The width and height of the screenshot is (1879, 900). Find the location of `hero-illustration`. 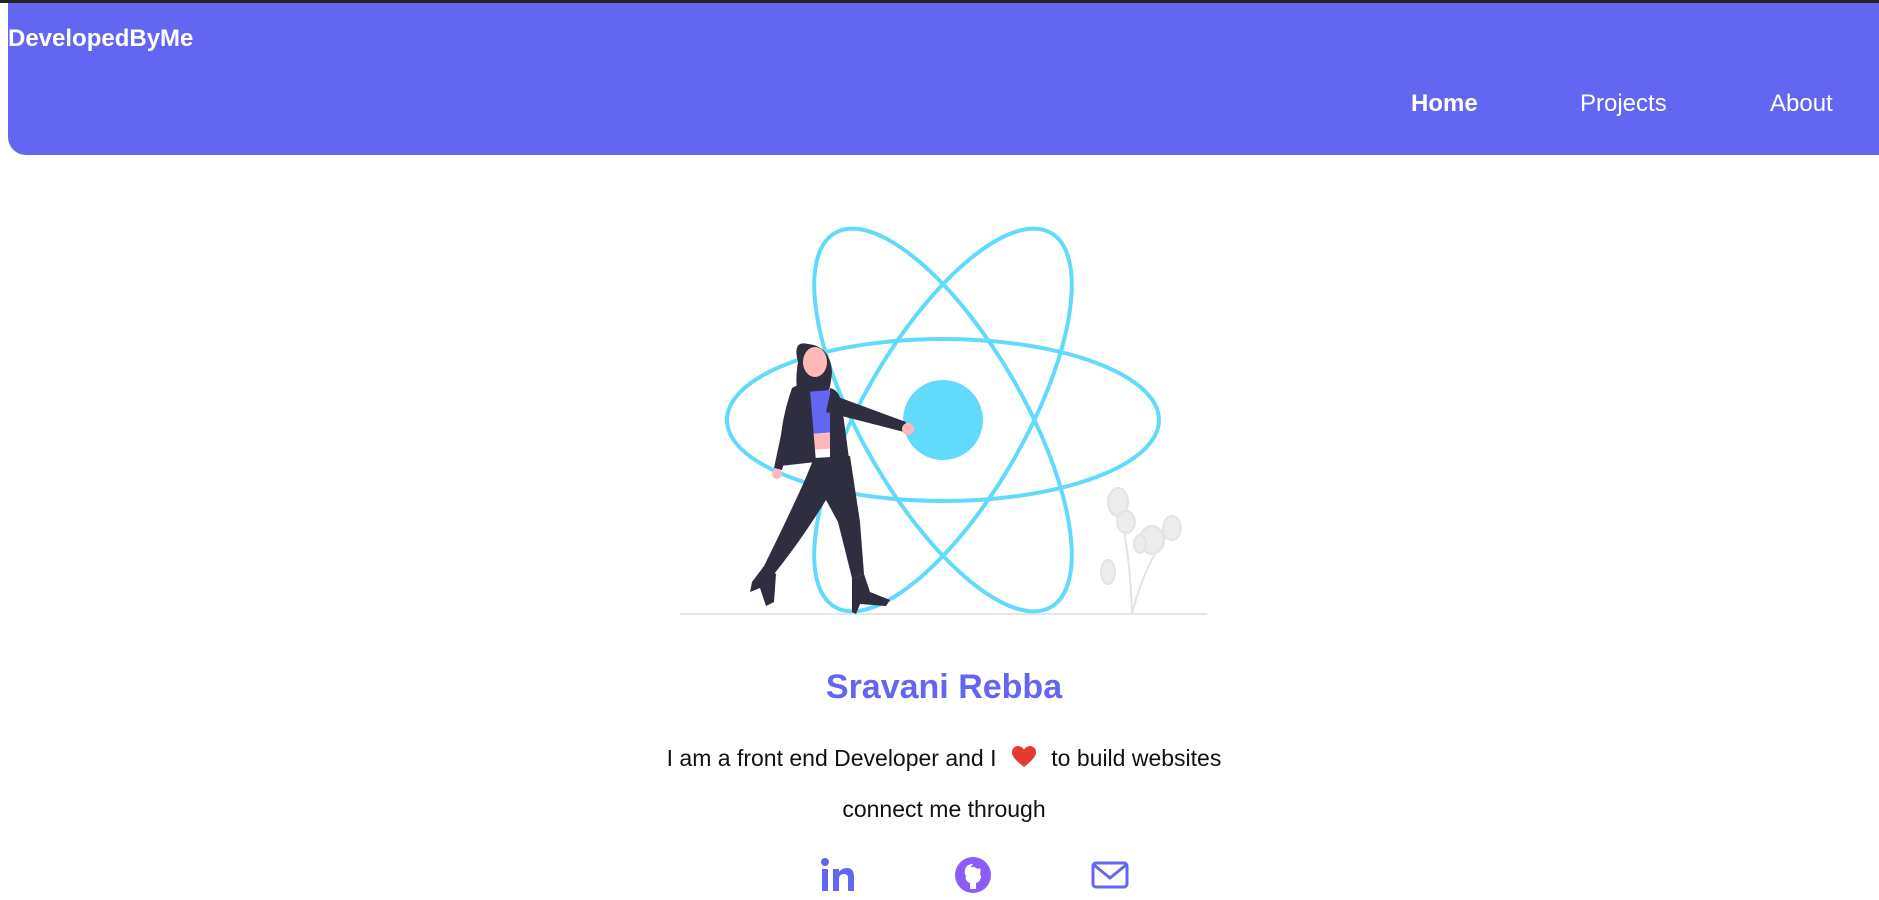

hero-illustration is located at coordinates (943, 420).